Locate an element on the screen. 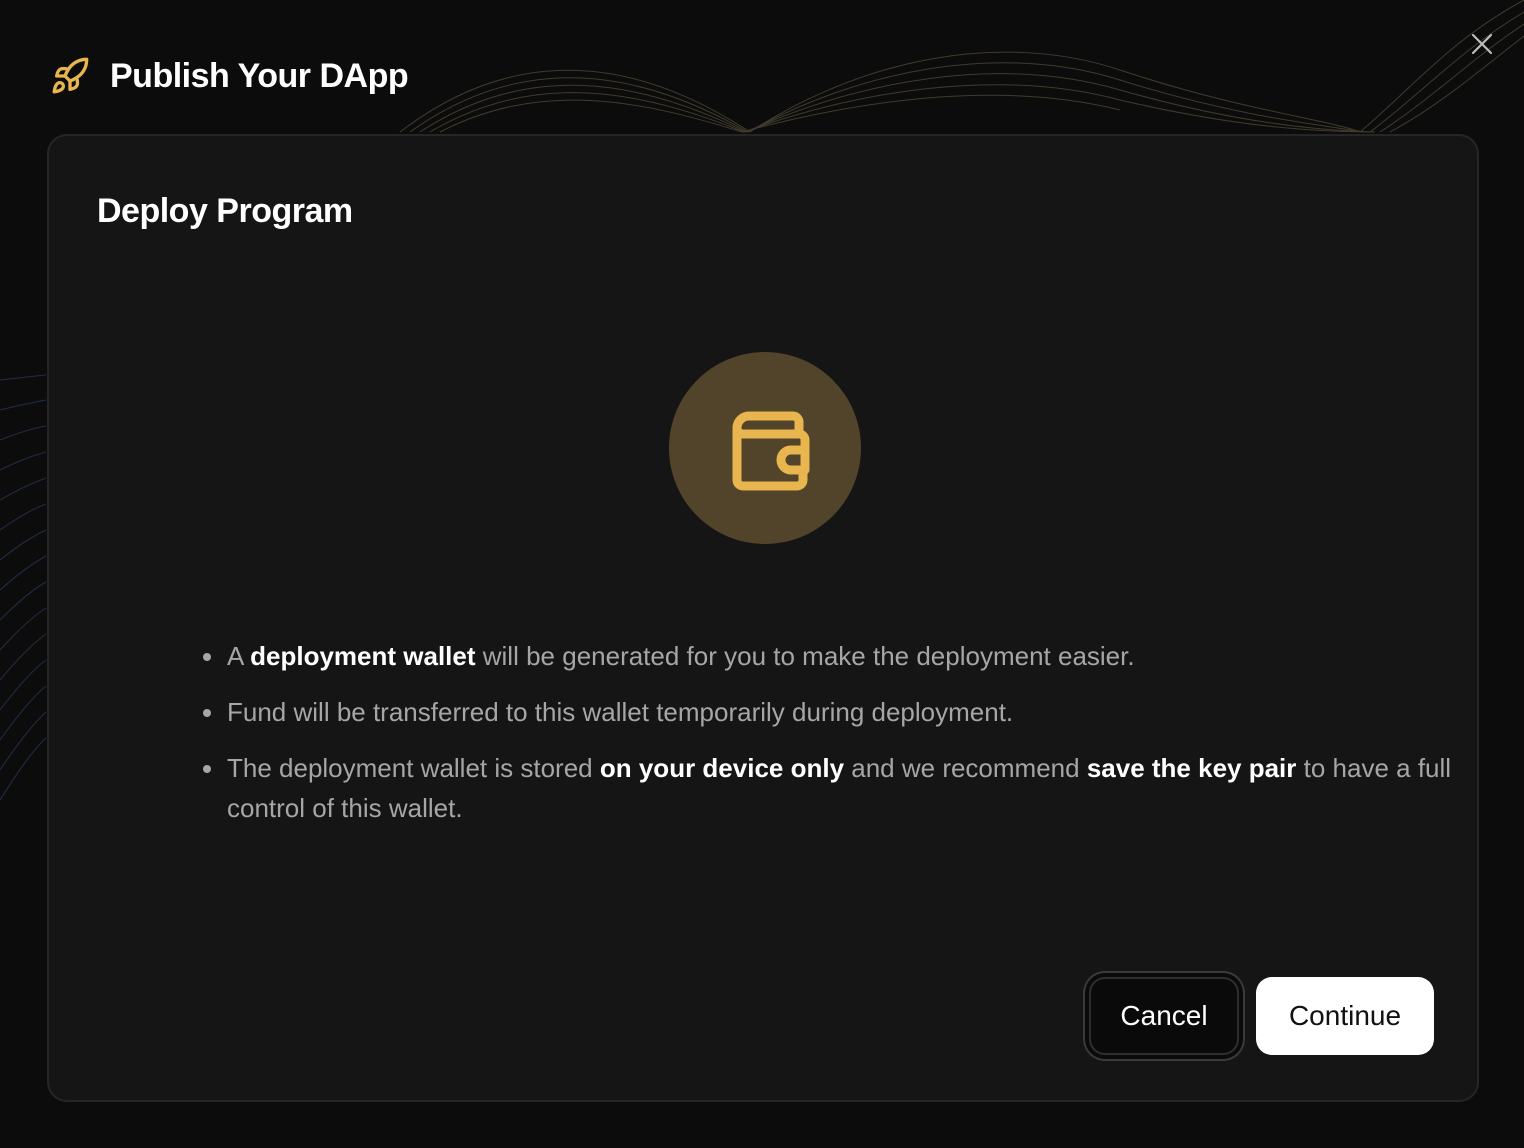  rocket-icon is located at coordinates (70, 76).